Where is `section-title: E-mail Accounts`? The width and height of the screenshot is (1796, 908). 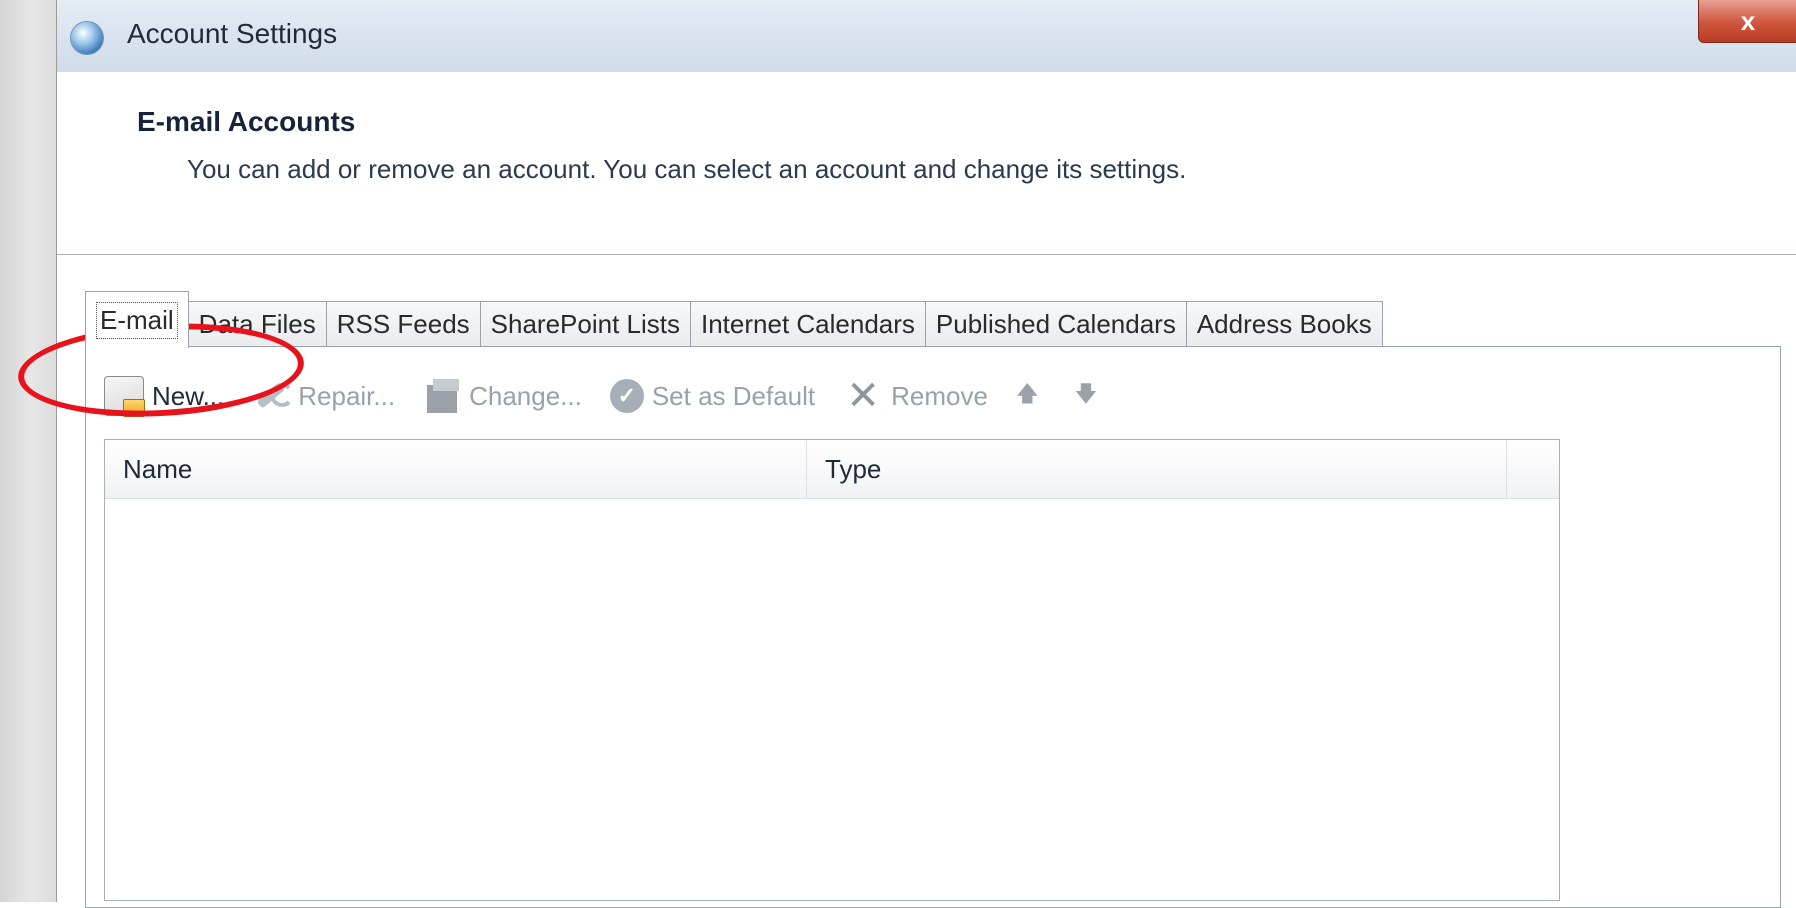 section-title: E-mail Accounts is located at coordinates (246, 121).